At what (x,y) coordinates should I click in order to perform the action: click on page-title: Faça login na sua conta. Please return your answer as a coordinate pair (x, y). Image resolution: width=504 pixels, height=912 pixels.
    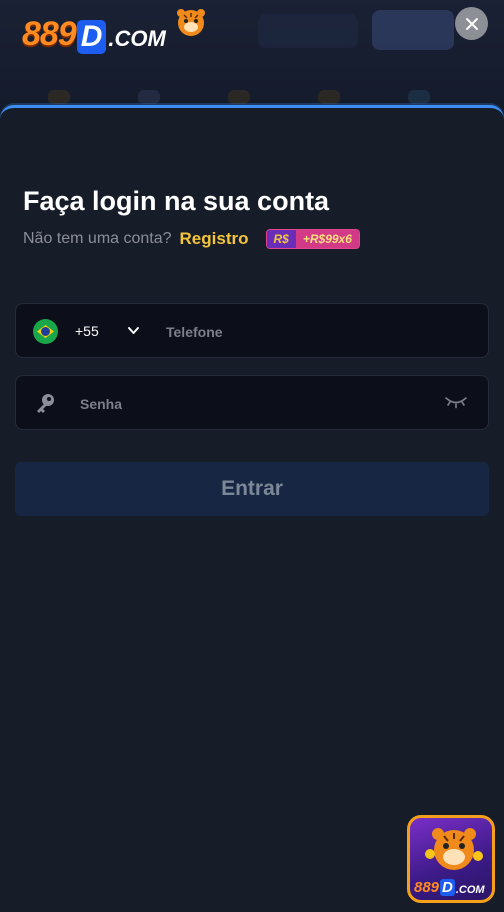
    Looking at the image, I should click on (176, 201).